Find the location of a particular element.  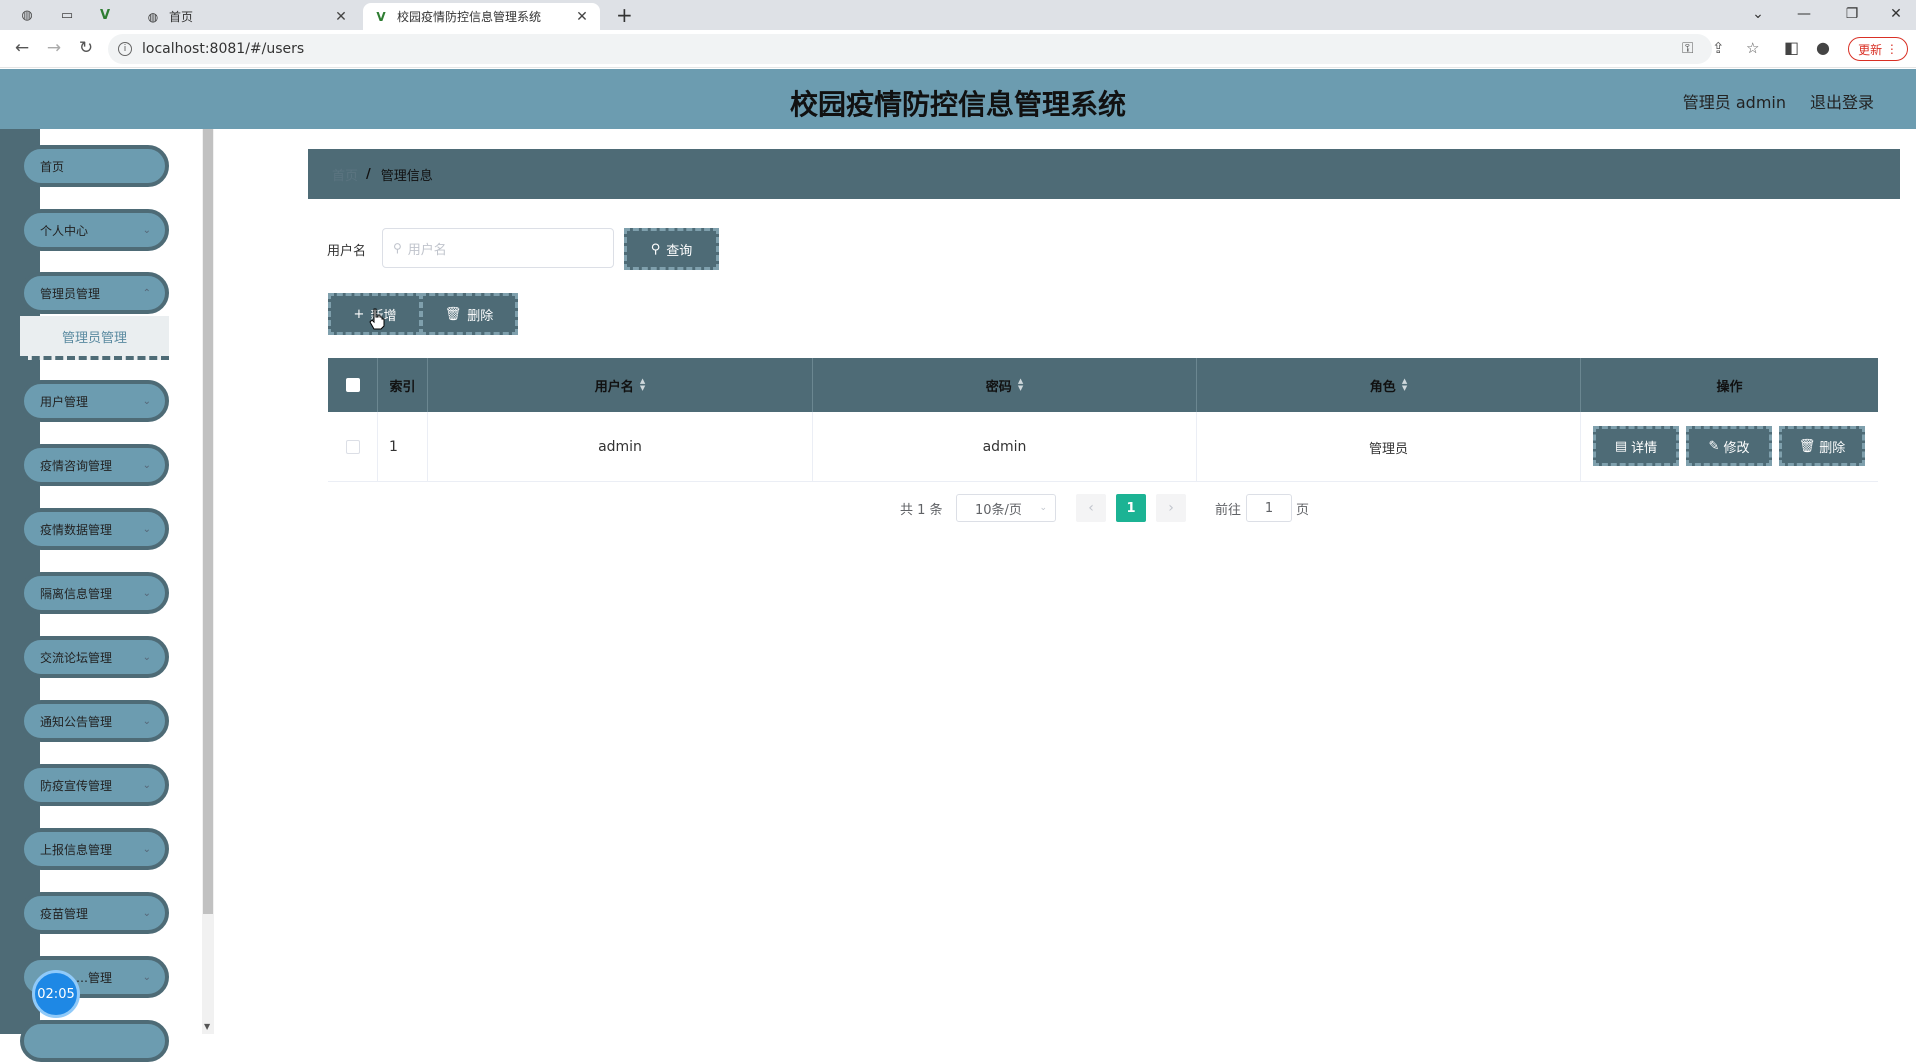

back-arrow-icon: ← is located at coordinates (22, 48).